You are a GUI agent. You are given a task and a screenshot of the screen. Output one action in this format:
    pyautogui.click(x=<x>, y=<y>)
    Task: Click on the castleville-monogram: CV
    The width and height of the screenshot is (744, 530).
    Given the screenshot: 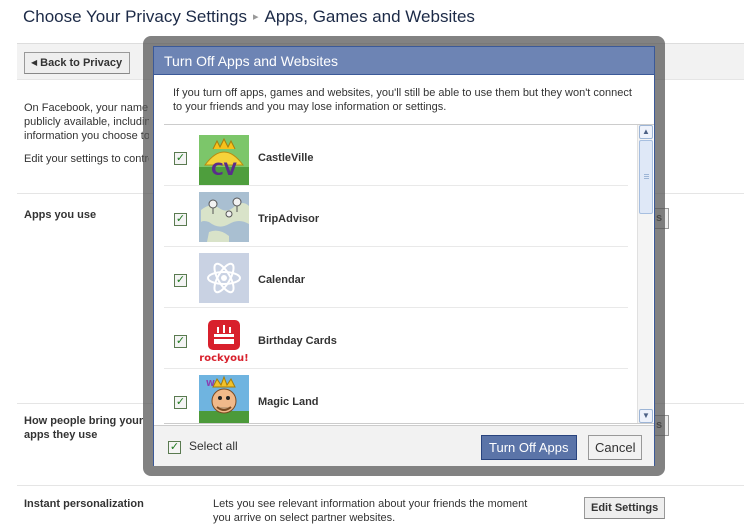 What is the action you would take?
    pyautogui.click(x=224, y=170)
    